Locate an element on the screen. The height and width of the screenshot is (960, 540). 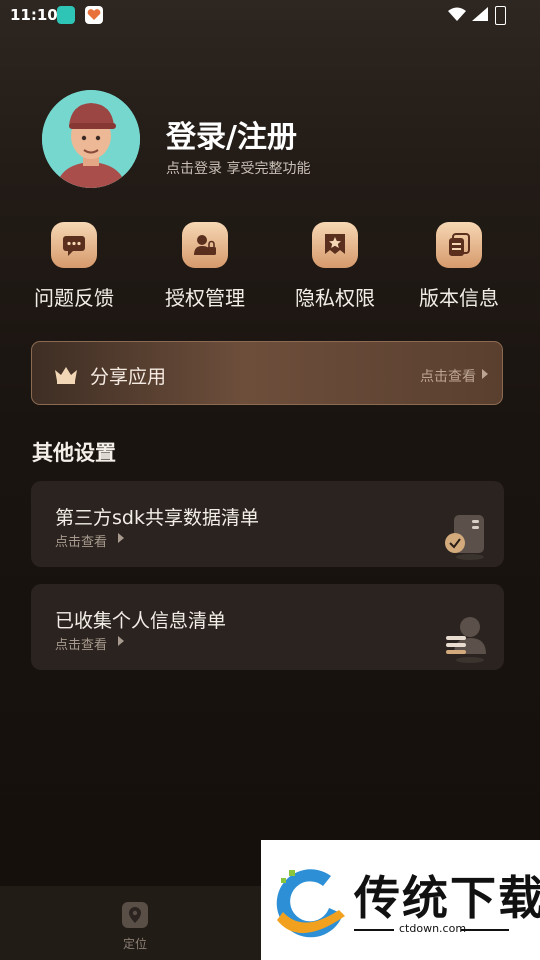
document-check-icon is located at coordinates (464, 537).